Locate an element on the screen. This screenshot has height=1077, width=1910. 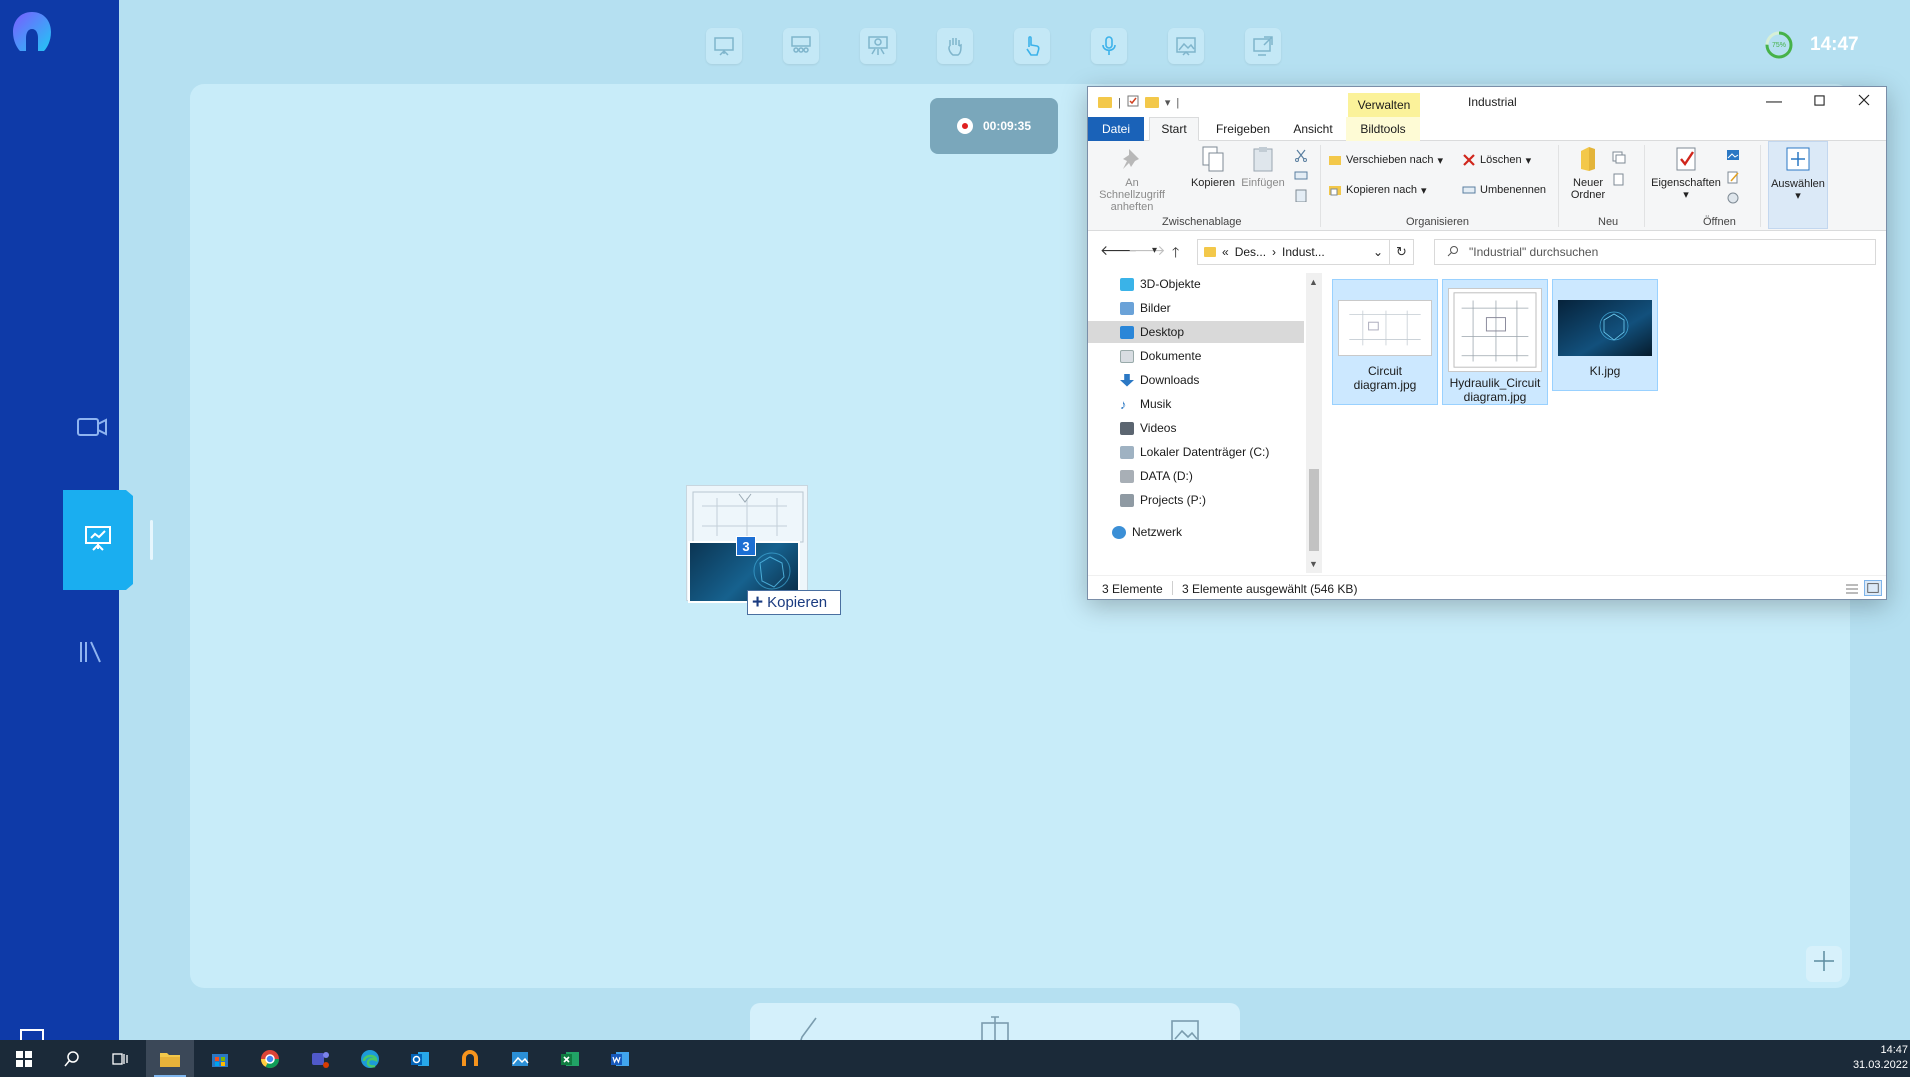
details-view-icon is located at coordinates (1851, 588).